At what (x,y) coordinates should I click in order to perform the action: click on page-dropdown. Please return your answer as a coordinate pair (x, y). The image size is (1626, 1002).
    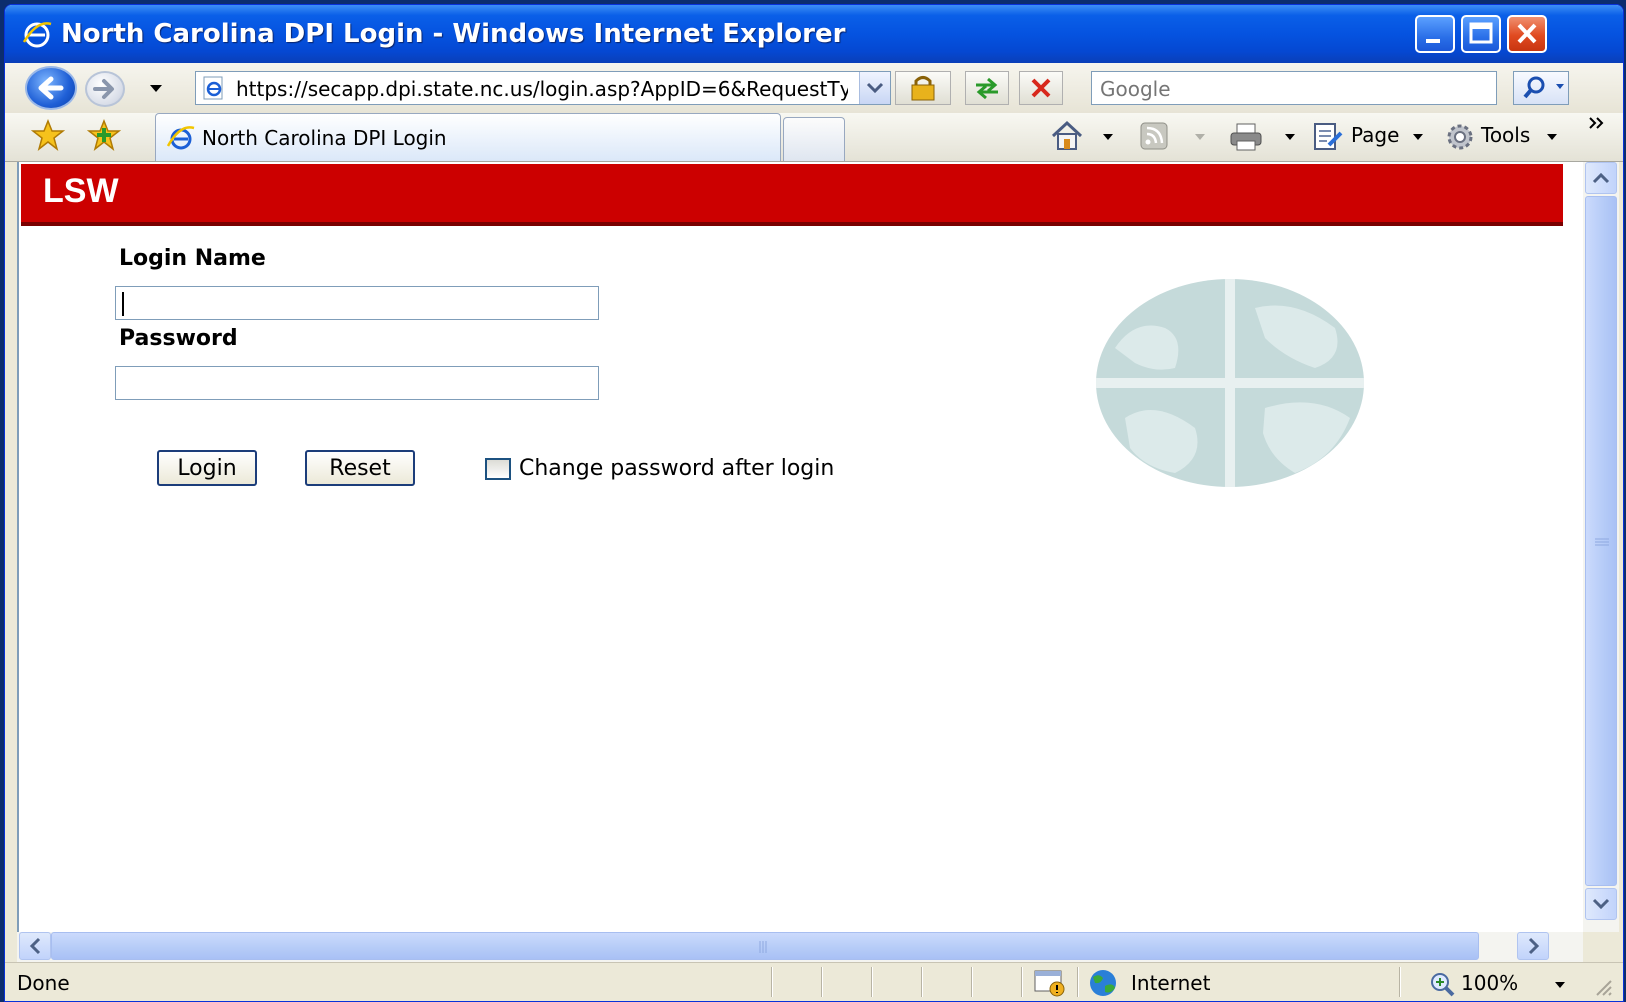
    Looking at the image, I should click on (1418, 137).